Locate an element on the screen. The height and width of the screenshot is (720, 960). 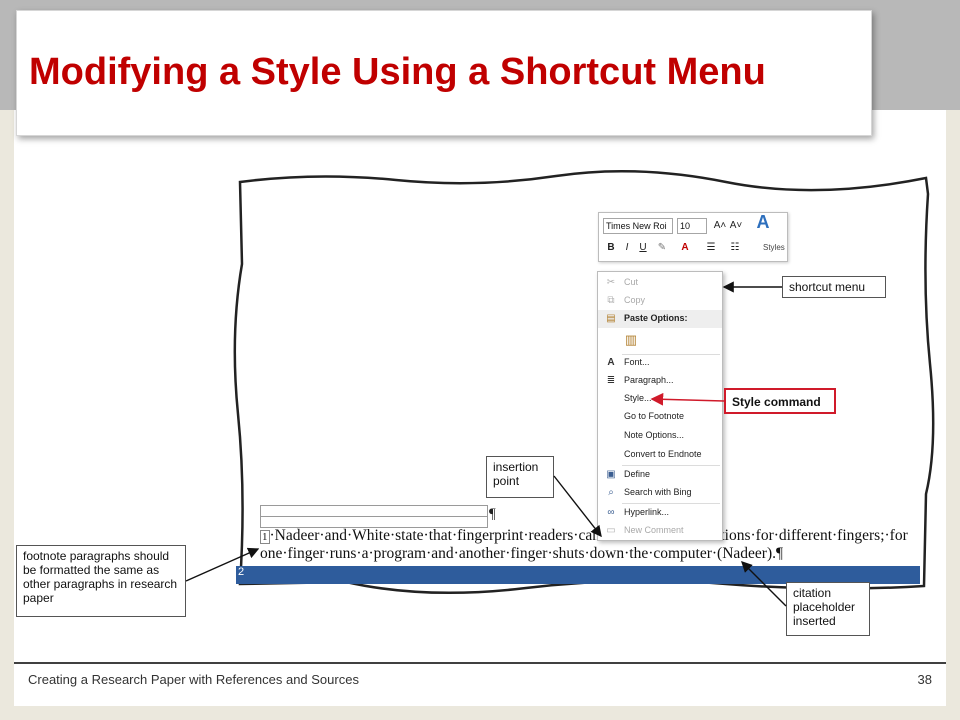
footer-rule is located at coordinates (480, 663).